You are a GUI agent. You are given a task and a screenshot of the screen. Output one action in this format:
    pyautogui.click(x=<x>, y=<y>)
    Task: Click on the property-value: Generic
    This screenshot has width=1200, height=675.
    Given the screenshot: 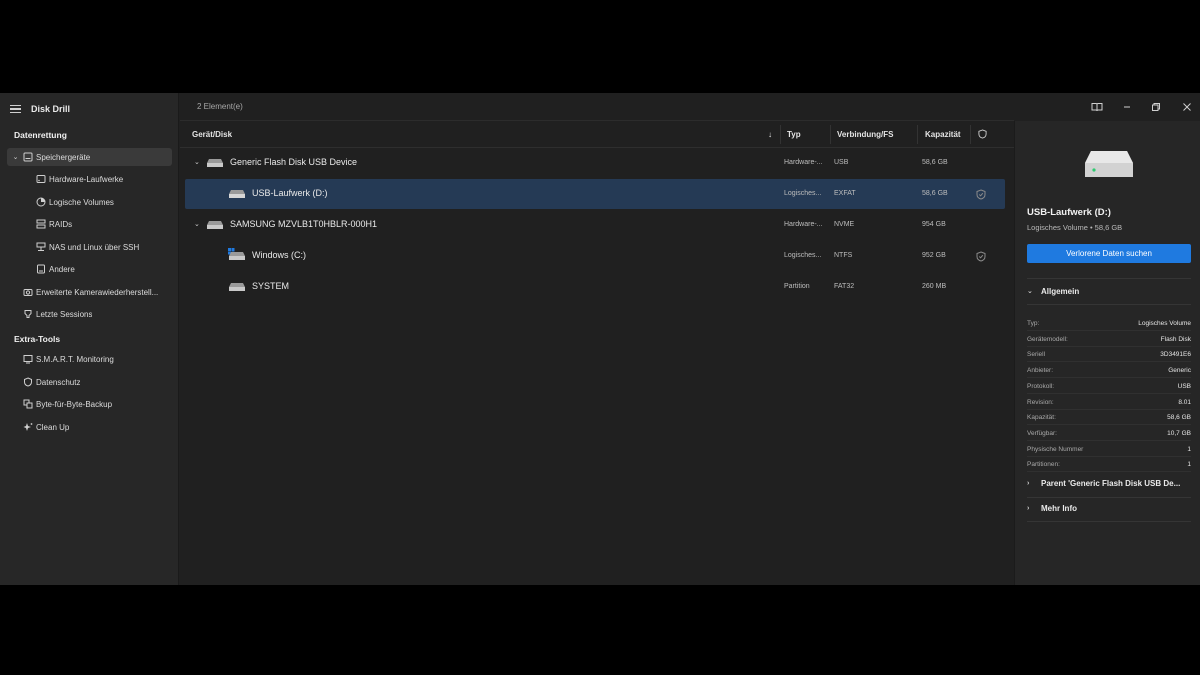 What is the action you would take?
    pyautogui.click(x=1179, y=371)
    